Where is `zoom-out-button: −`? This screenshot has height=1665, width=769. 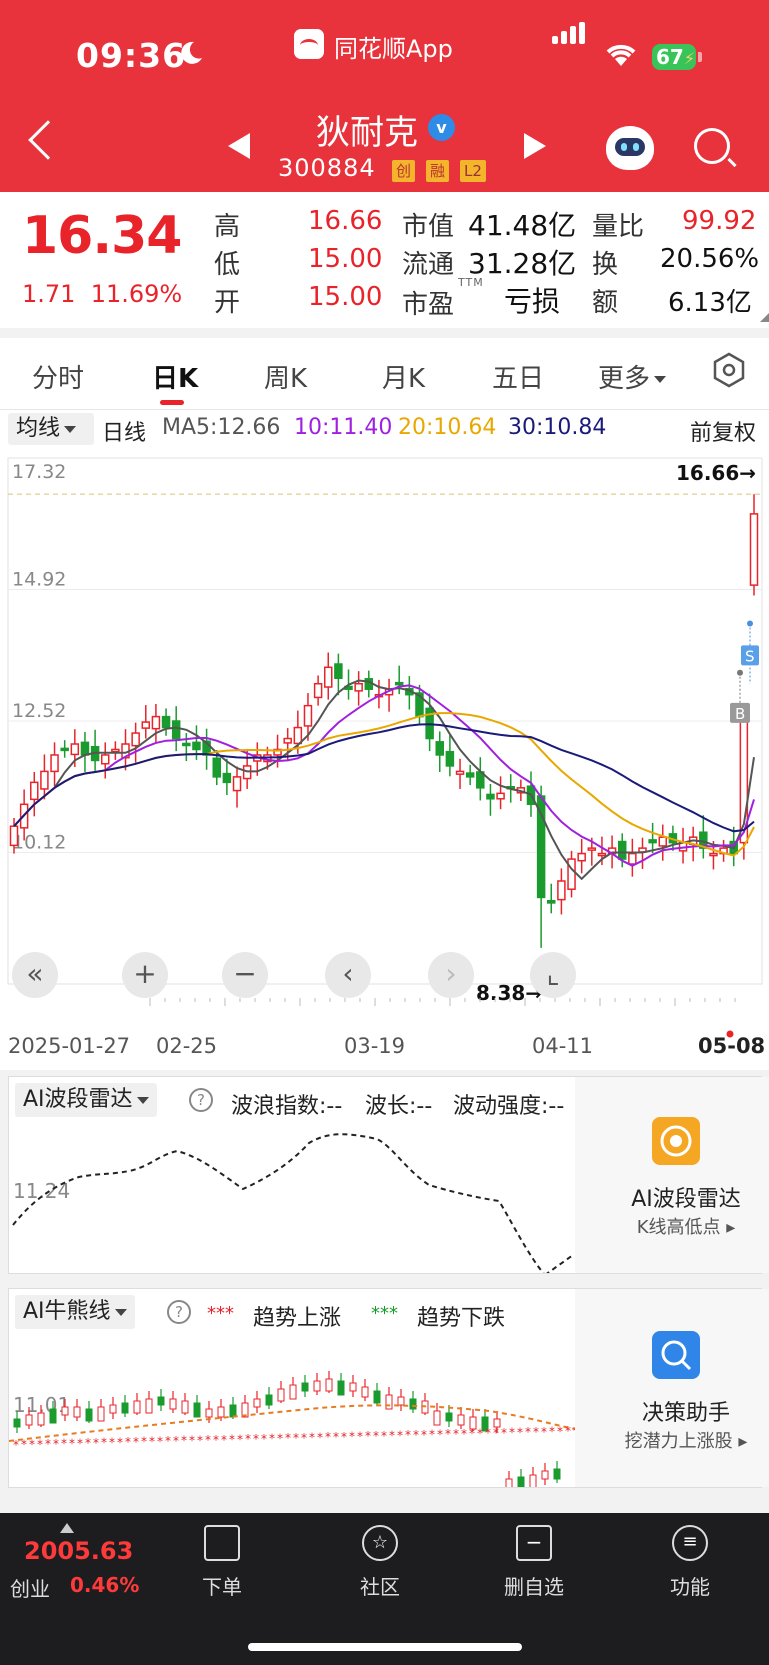 zoom-out-button: − is located at coordinates (245, 975).